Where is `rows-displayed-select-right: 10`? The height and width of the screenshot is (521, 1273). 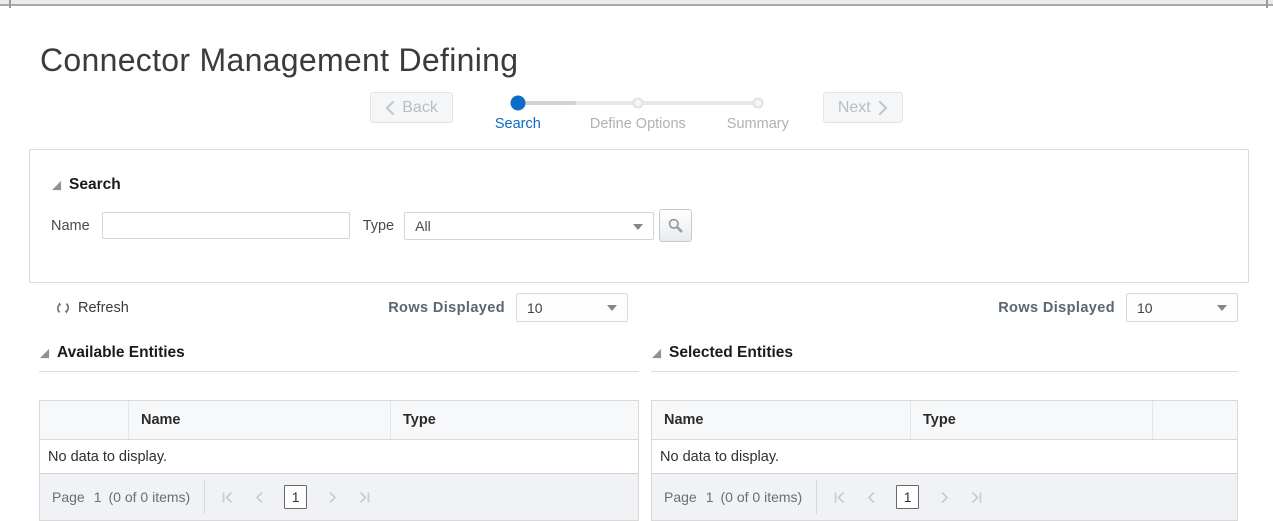 rows-displayed-select-right: 10 is located at coordinates (1182, 307).